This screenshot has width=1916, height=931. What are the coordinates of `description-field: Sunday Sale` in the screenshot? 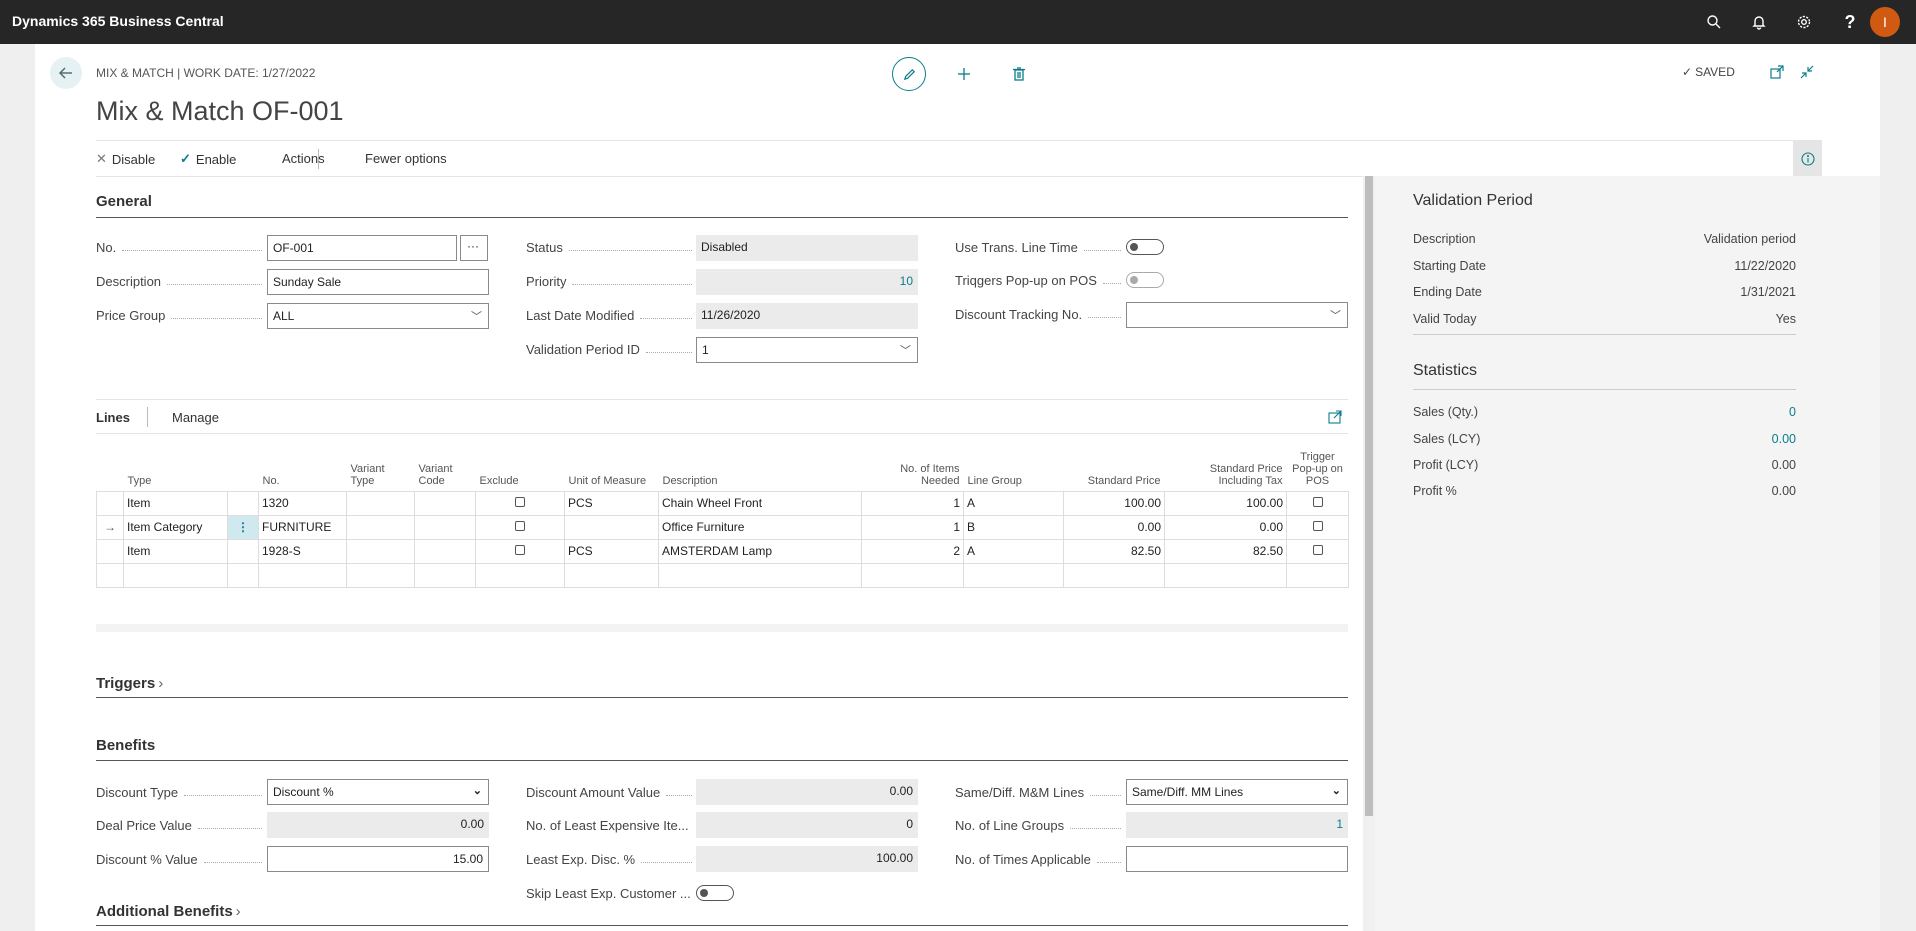 It's located at (378, 282).